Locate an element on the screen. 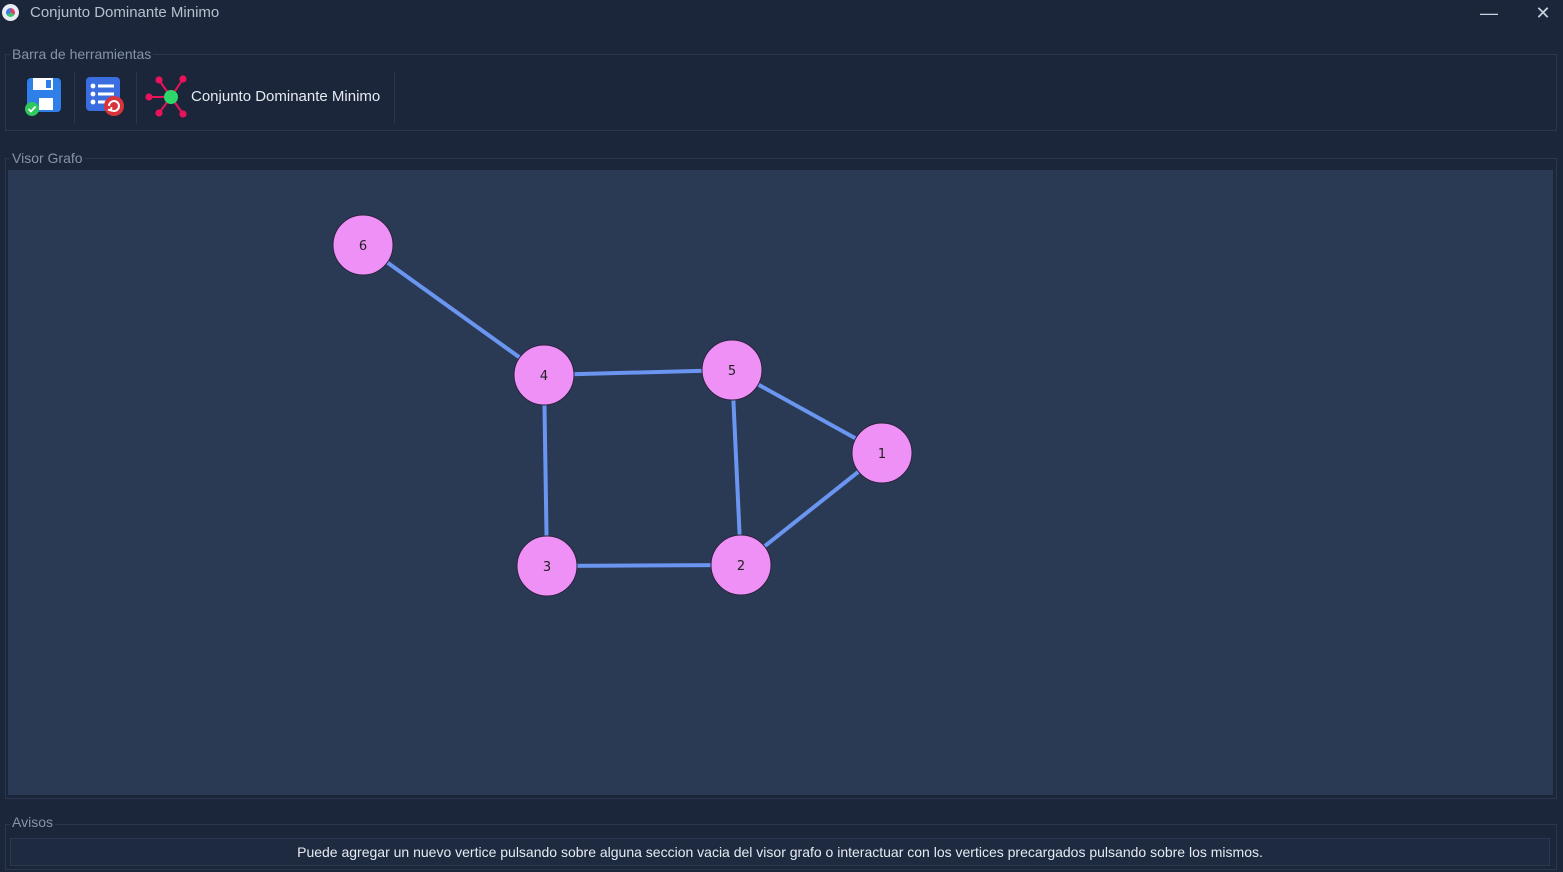 The image size is (1563, 872). reload-list-icon is located at coordinates (105, 96).